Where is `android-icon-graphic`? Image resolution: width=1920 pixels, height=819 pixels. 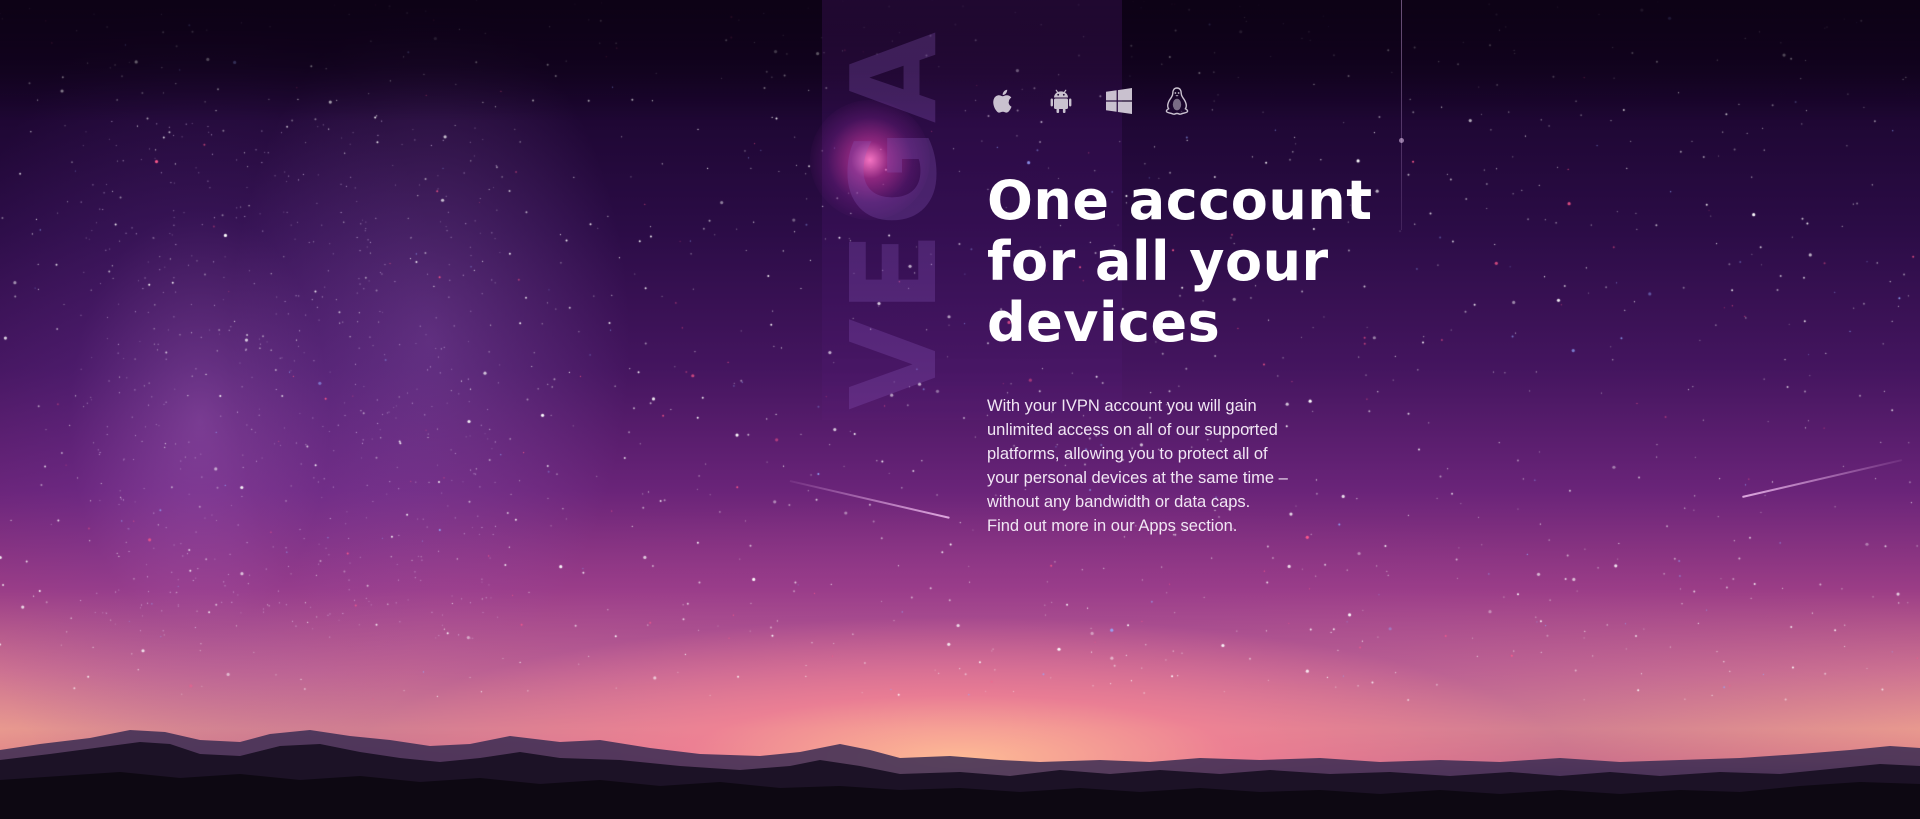
android-icon-graphic is located at coordinates (1061, 101).